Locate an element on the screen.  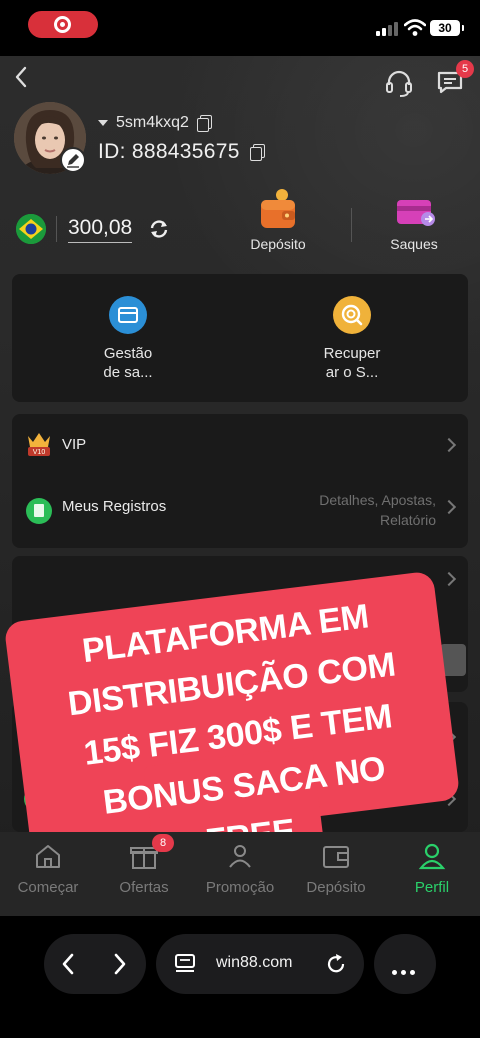
tab-label: Depósito is located at coordinates (336, 887).